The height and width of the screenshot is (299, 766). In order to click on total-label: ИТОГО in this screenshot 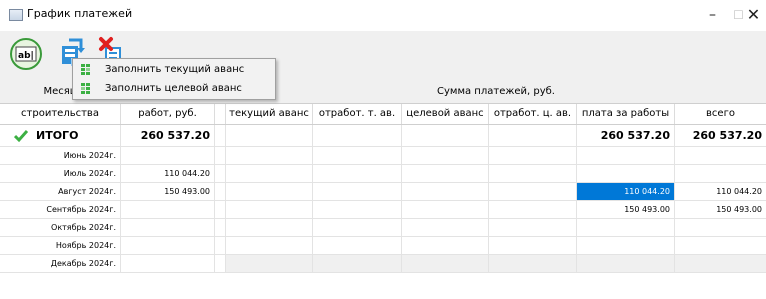, I will do `click(57, 135)`.